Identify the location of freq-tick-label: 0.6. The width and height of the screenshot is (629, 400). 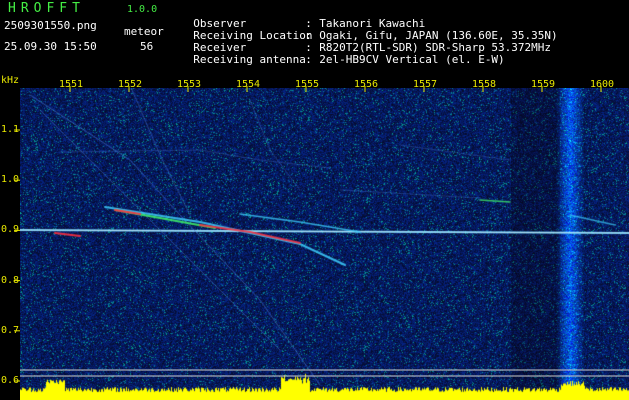
(10, 380).